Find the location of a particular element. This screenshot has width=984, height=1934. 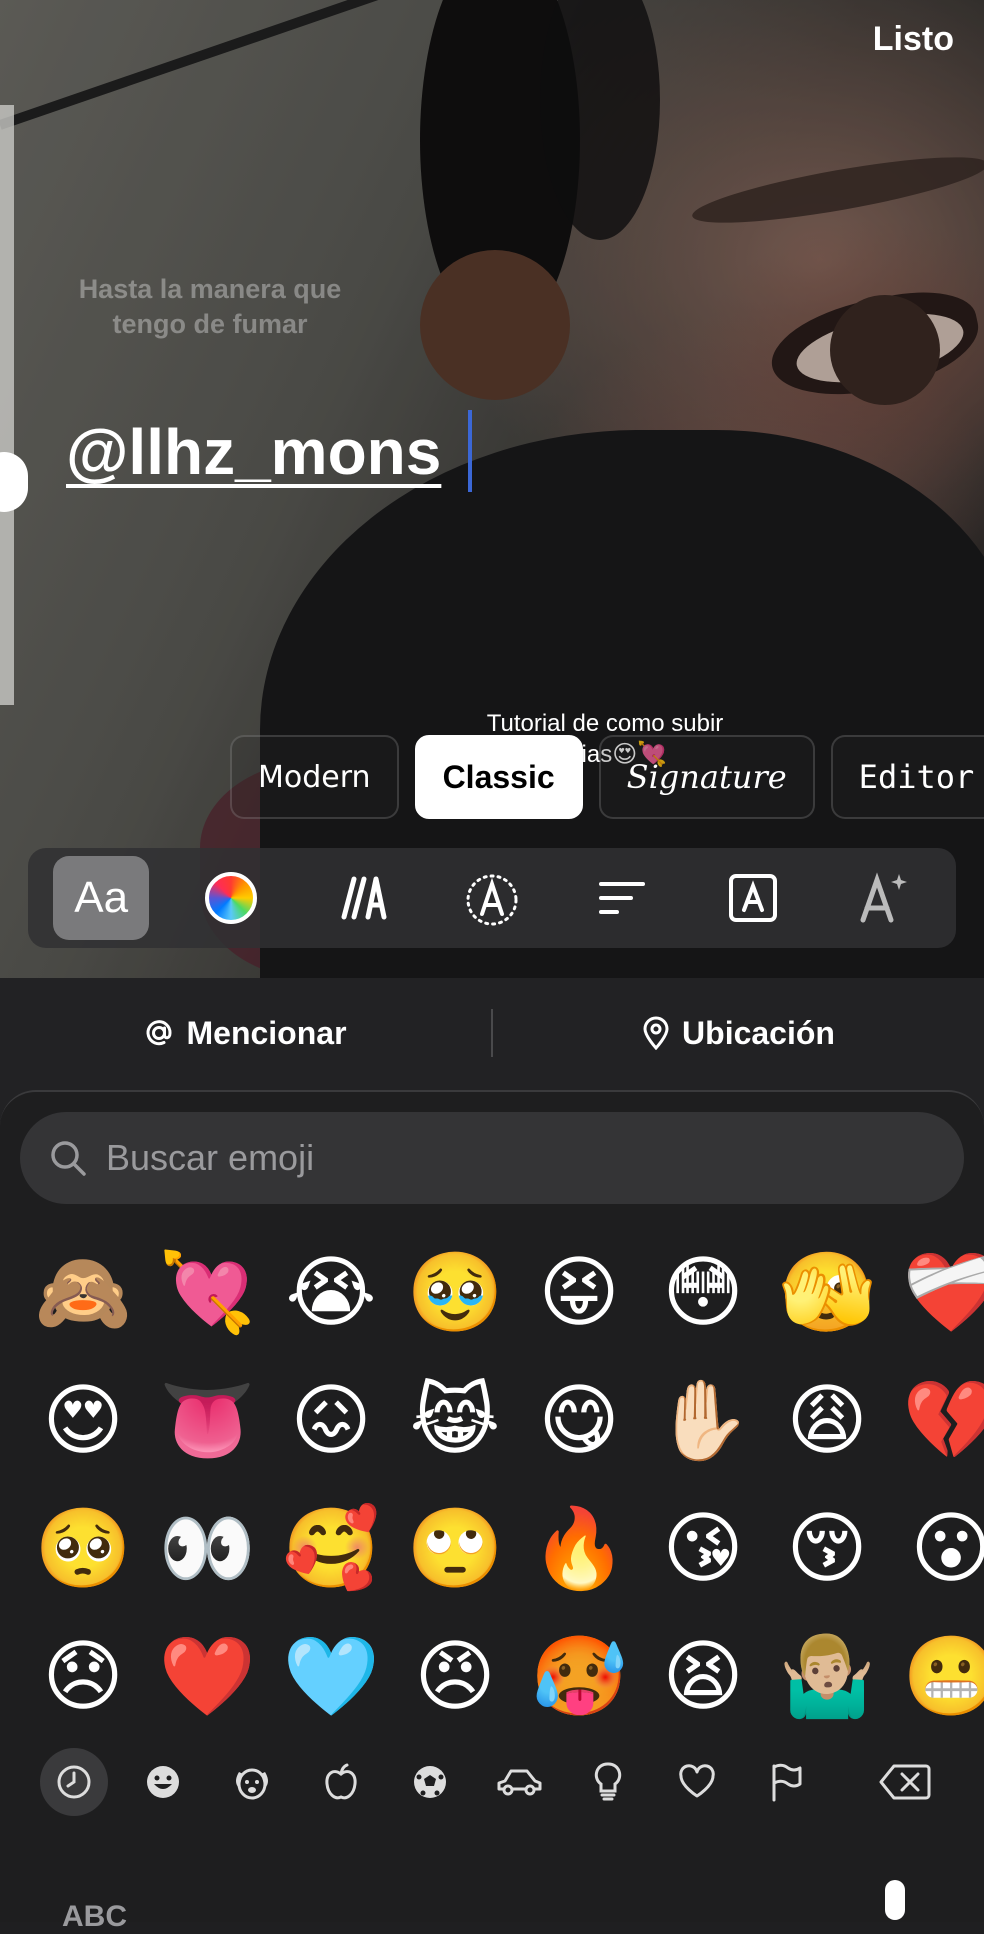

background-text-sticker: Hasta la manera que tengo de fumar is located at coordinates (210, 307).